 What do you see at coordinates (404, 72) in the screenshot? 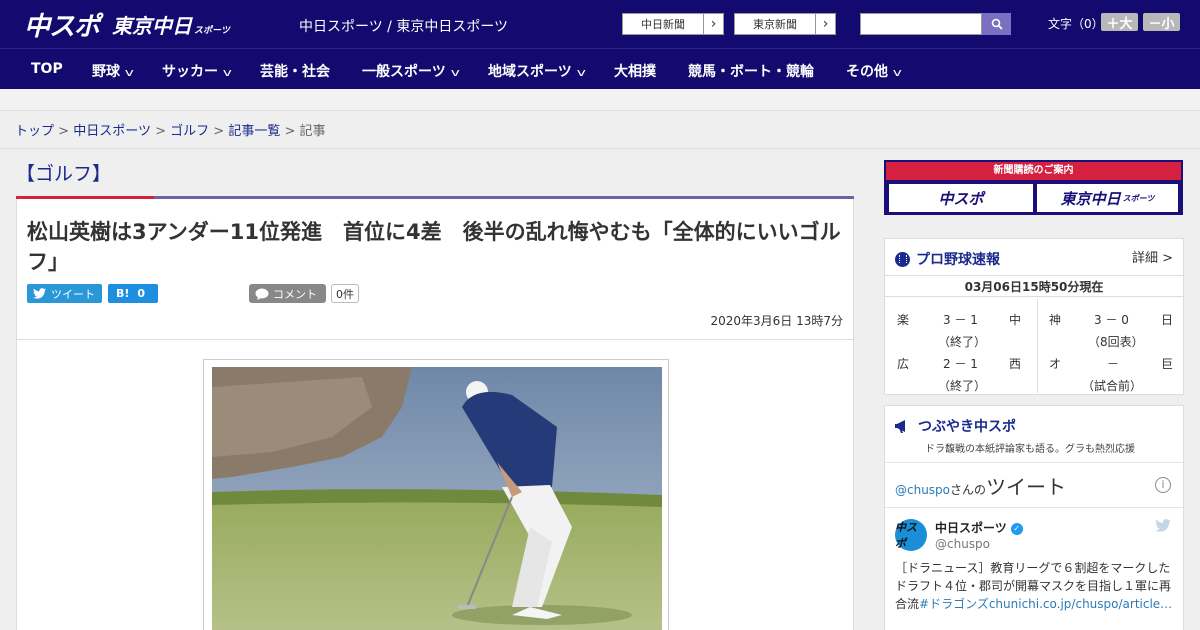
I see `nav-label: 一般スポーツ` at bounding box center [404, 72].